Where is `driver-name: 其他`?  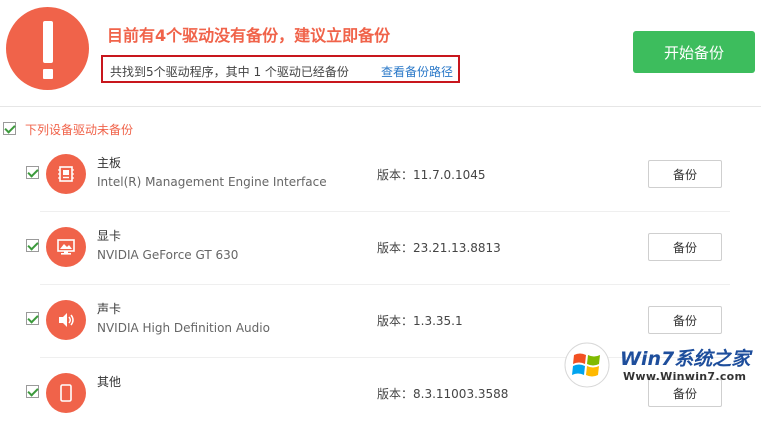
driver-name: 其他 is located at coordinates (109, 382).